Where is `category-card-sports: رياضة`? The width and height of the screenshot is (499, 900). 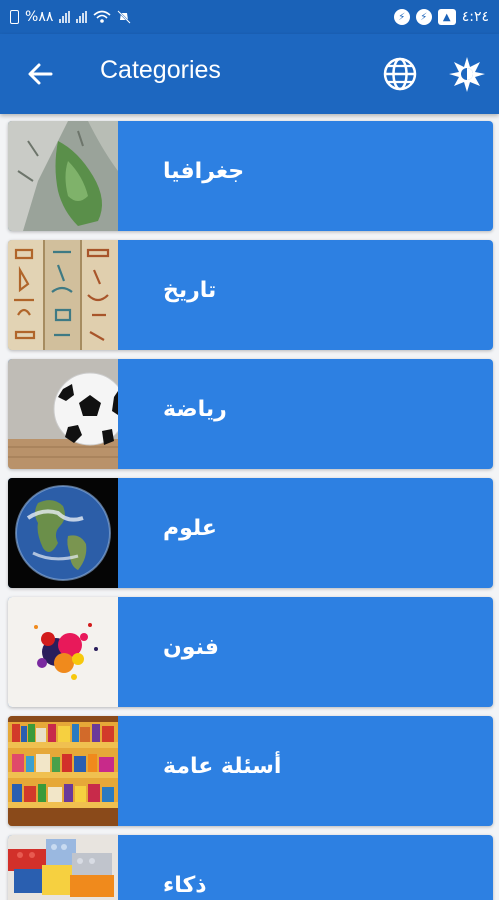
category-card-sports: رياضة is located at coordinates (250, 414).